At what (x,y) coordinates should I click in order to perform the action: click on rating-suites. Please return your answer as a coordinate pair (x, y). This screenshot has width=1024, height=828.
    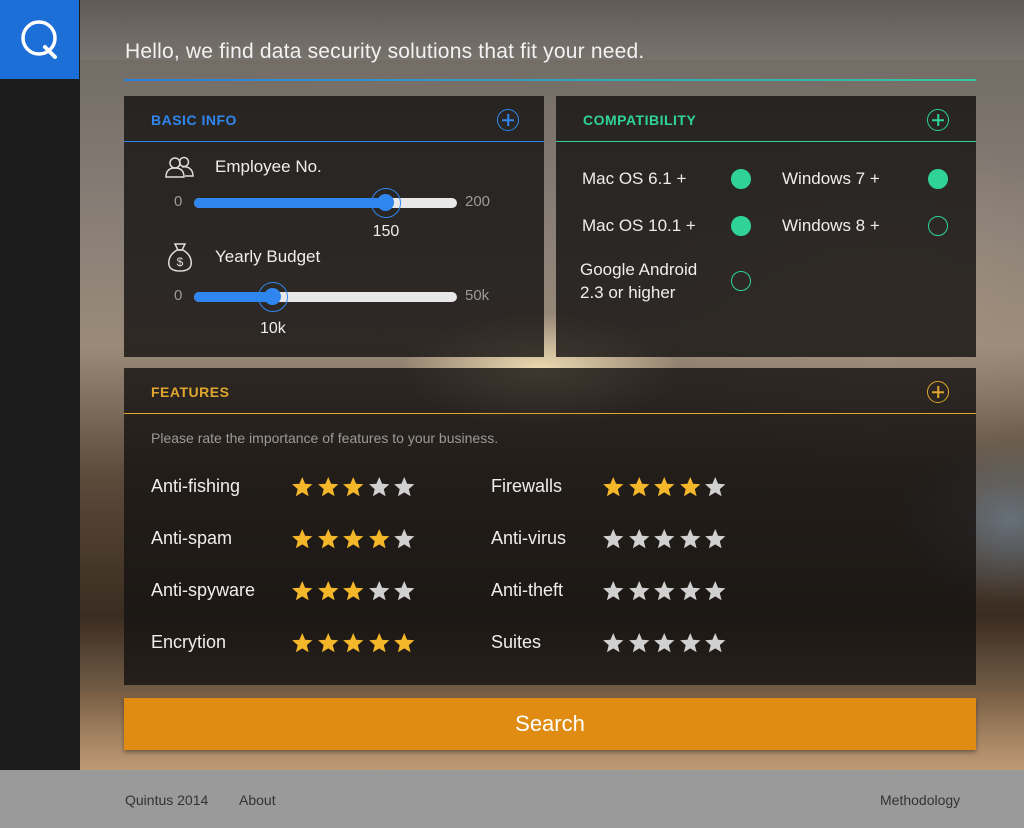
    Looking at the image, I should click on (664, 643).